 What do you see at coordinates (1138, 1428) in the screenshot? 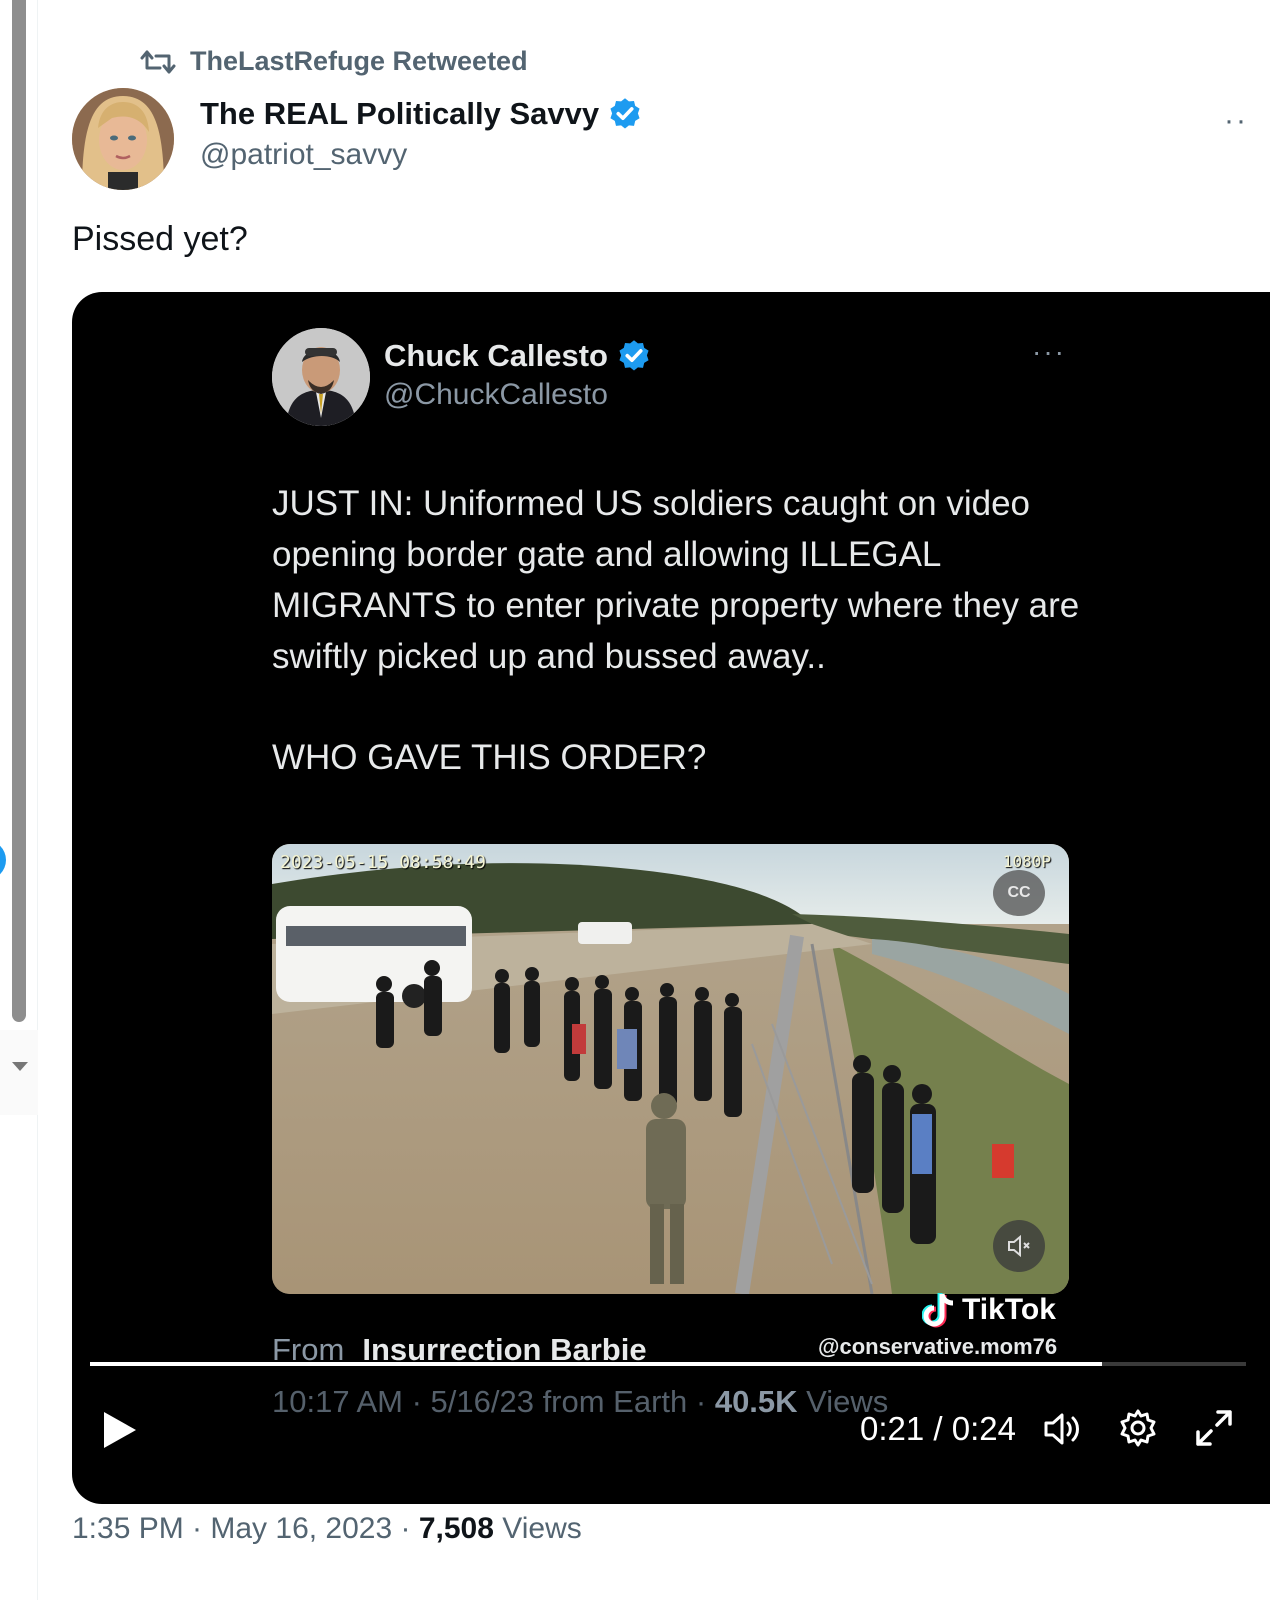
I see `gear-icon` at bounding box center [1138, 1428].